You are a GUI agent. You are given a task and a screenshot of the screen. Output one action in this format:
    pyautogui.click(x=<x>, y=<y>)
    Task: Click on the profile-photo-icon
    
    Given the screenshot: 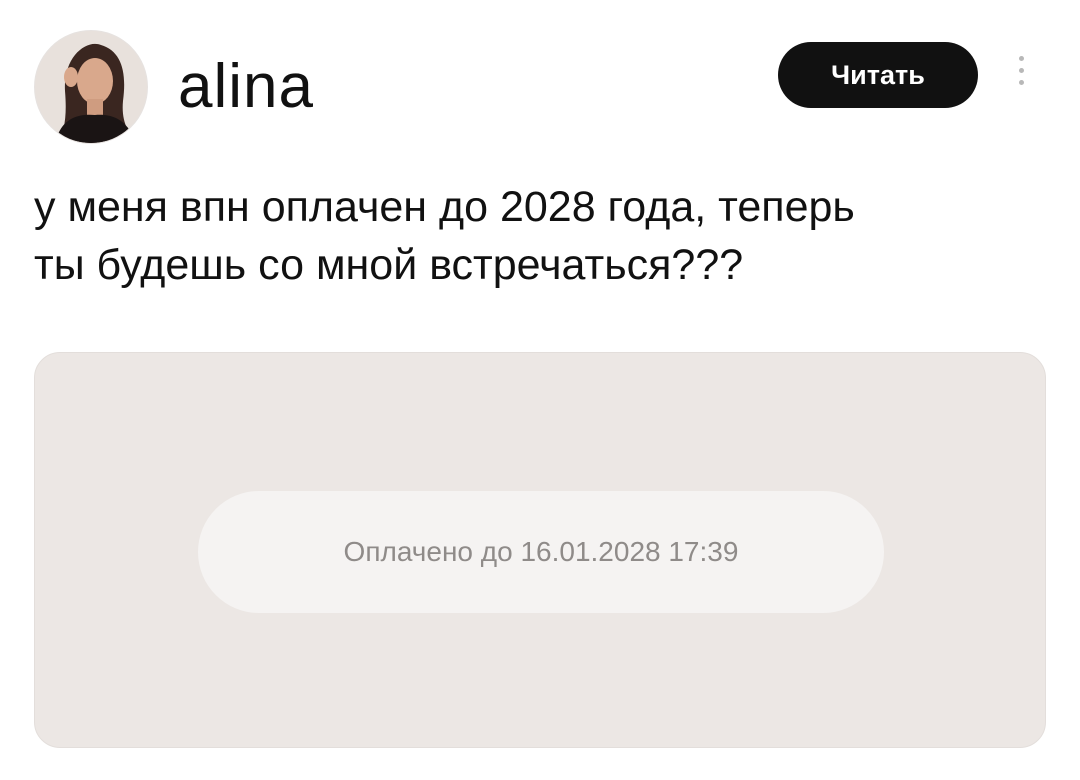 What is the action you would take?
    pyautogui.click(x=91, y=87)
    